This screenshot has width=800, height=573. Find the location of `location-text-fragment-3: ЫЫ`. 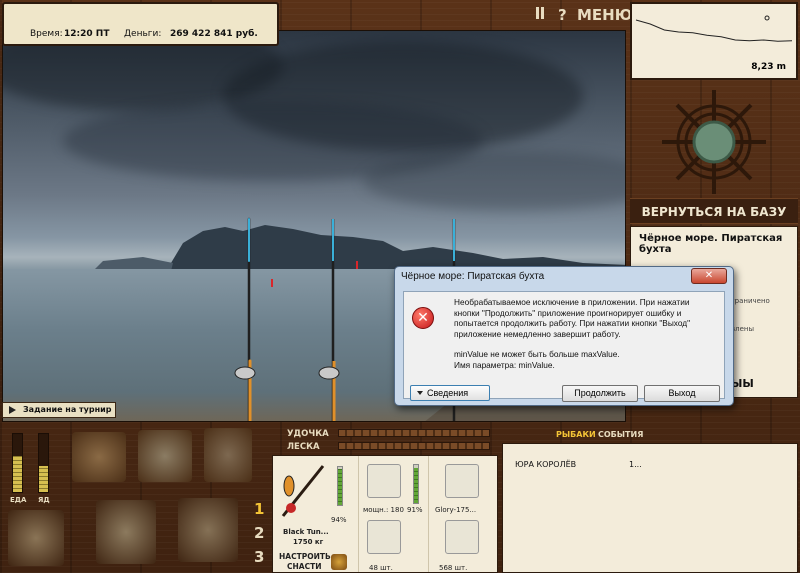

location-text-fragment-3: ЫЫ is located at coordinates (742, 383).